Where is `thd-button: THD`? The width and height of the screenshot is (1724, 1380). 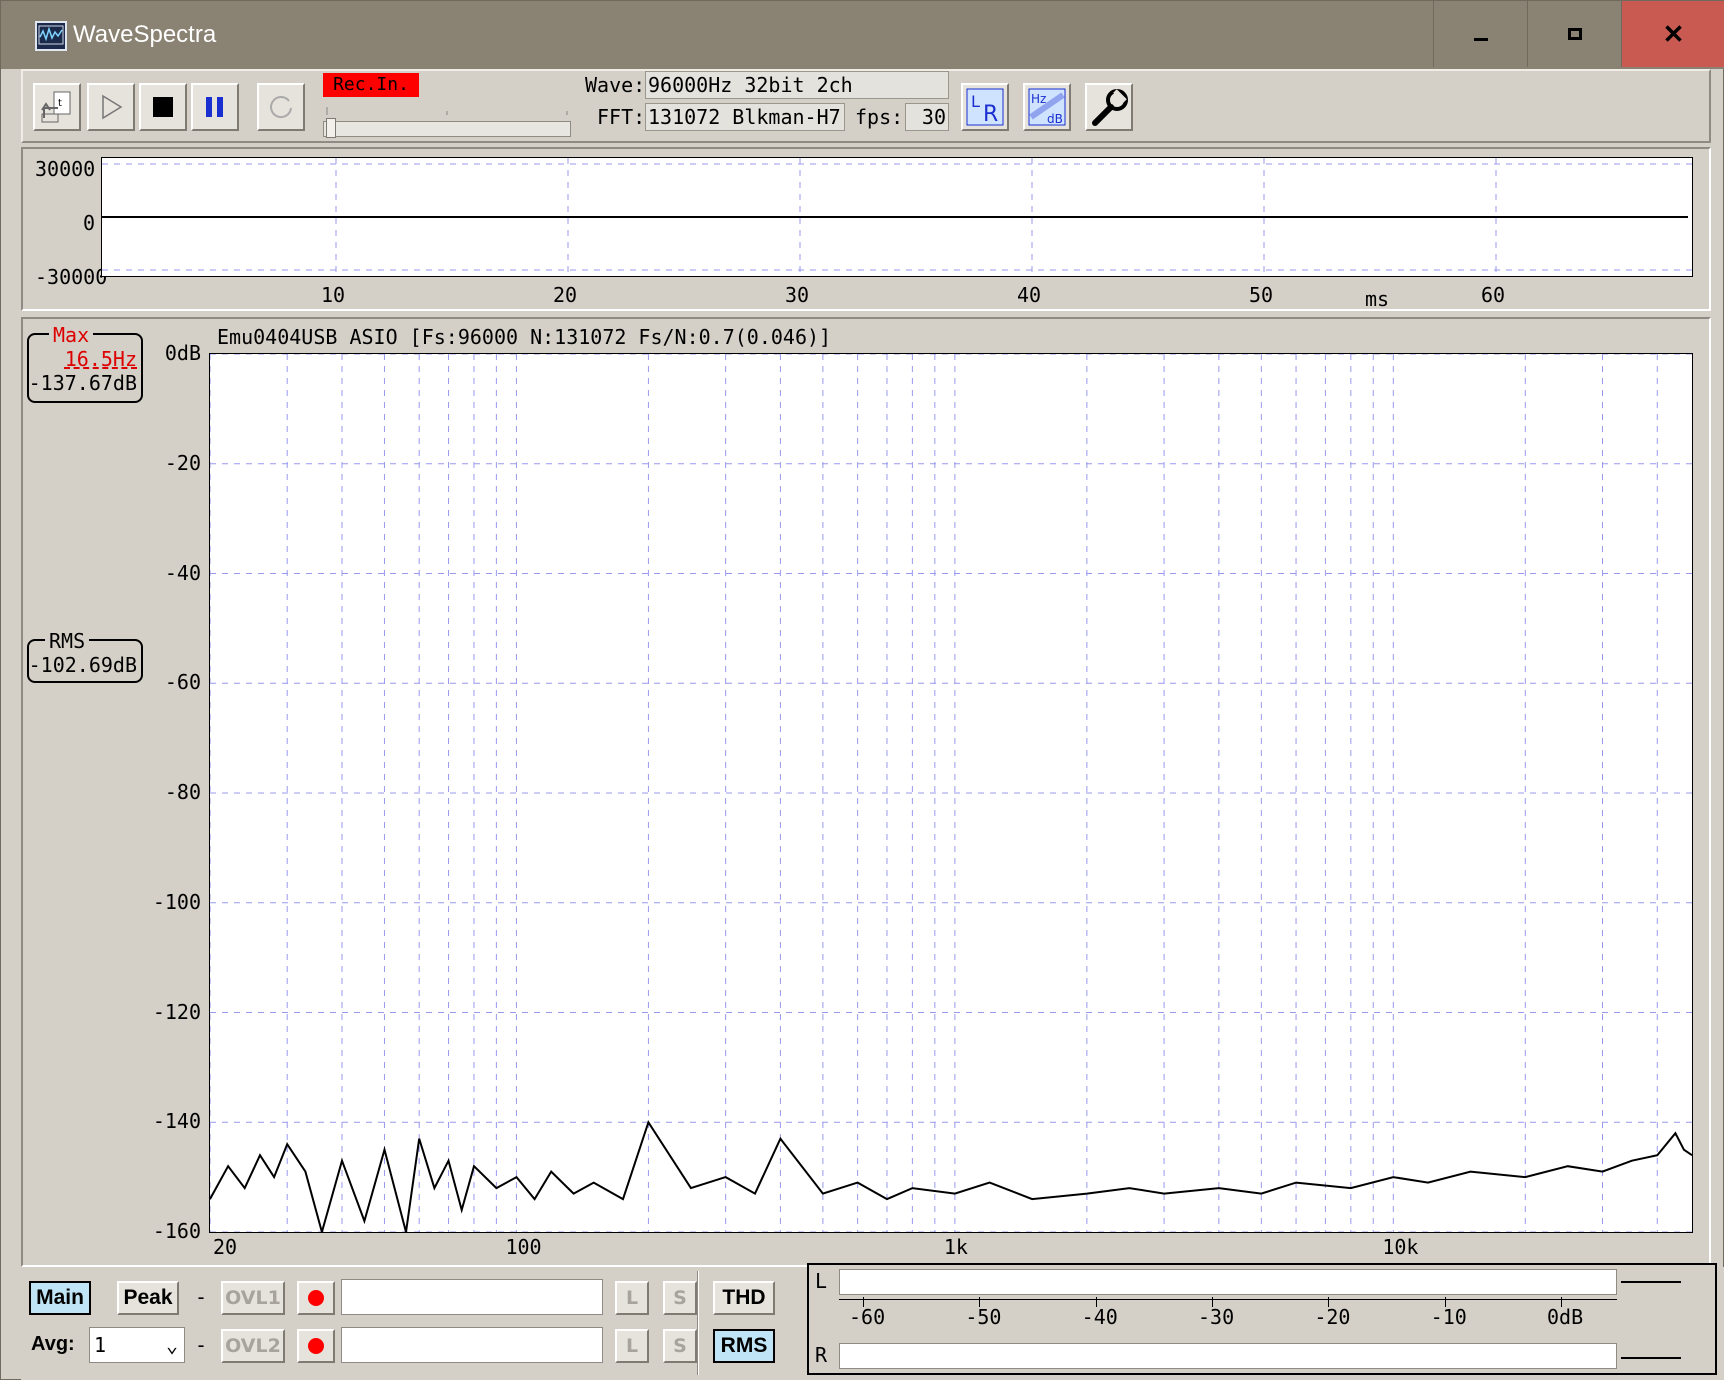
thd-button: THD is located at coordinates (744, 1298).